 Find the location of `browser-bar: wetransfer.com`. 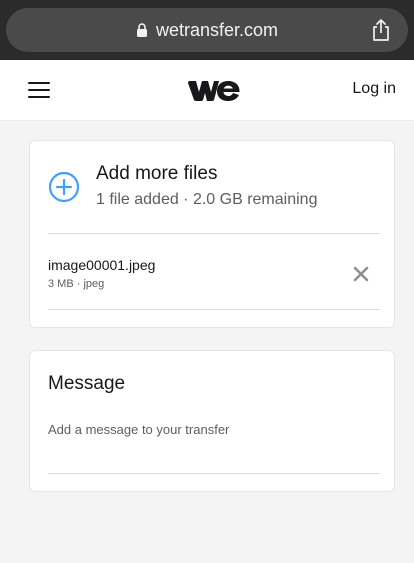

browser-bar: wetransfer.com is located at coordinates (207, 30).